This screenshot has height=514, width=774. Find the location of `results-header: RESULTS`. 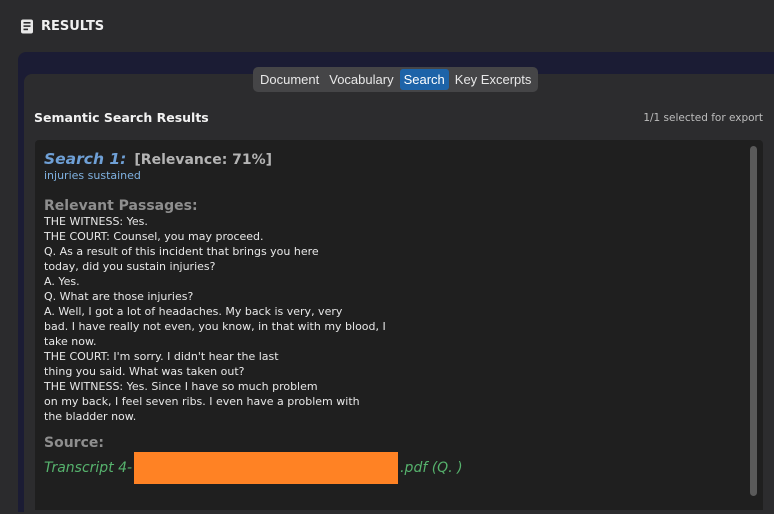

results-header: RESULTS is located at coordinates (62, 26).